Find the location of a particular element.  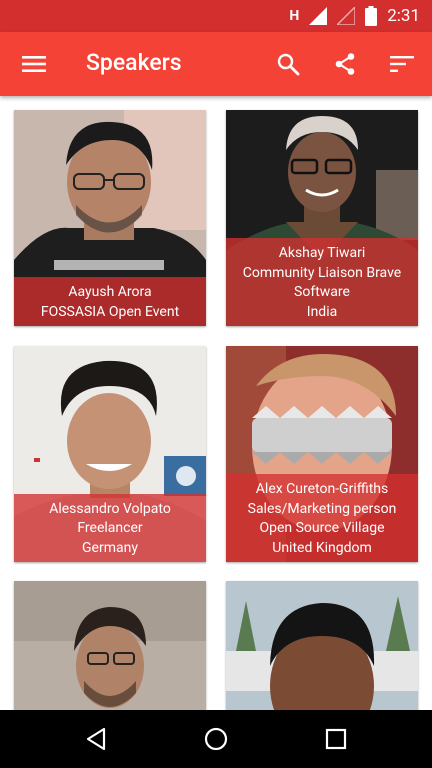

menu-button is located at coordinates (34, 64).